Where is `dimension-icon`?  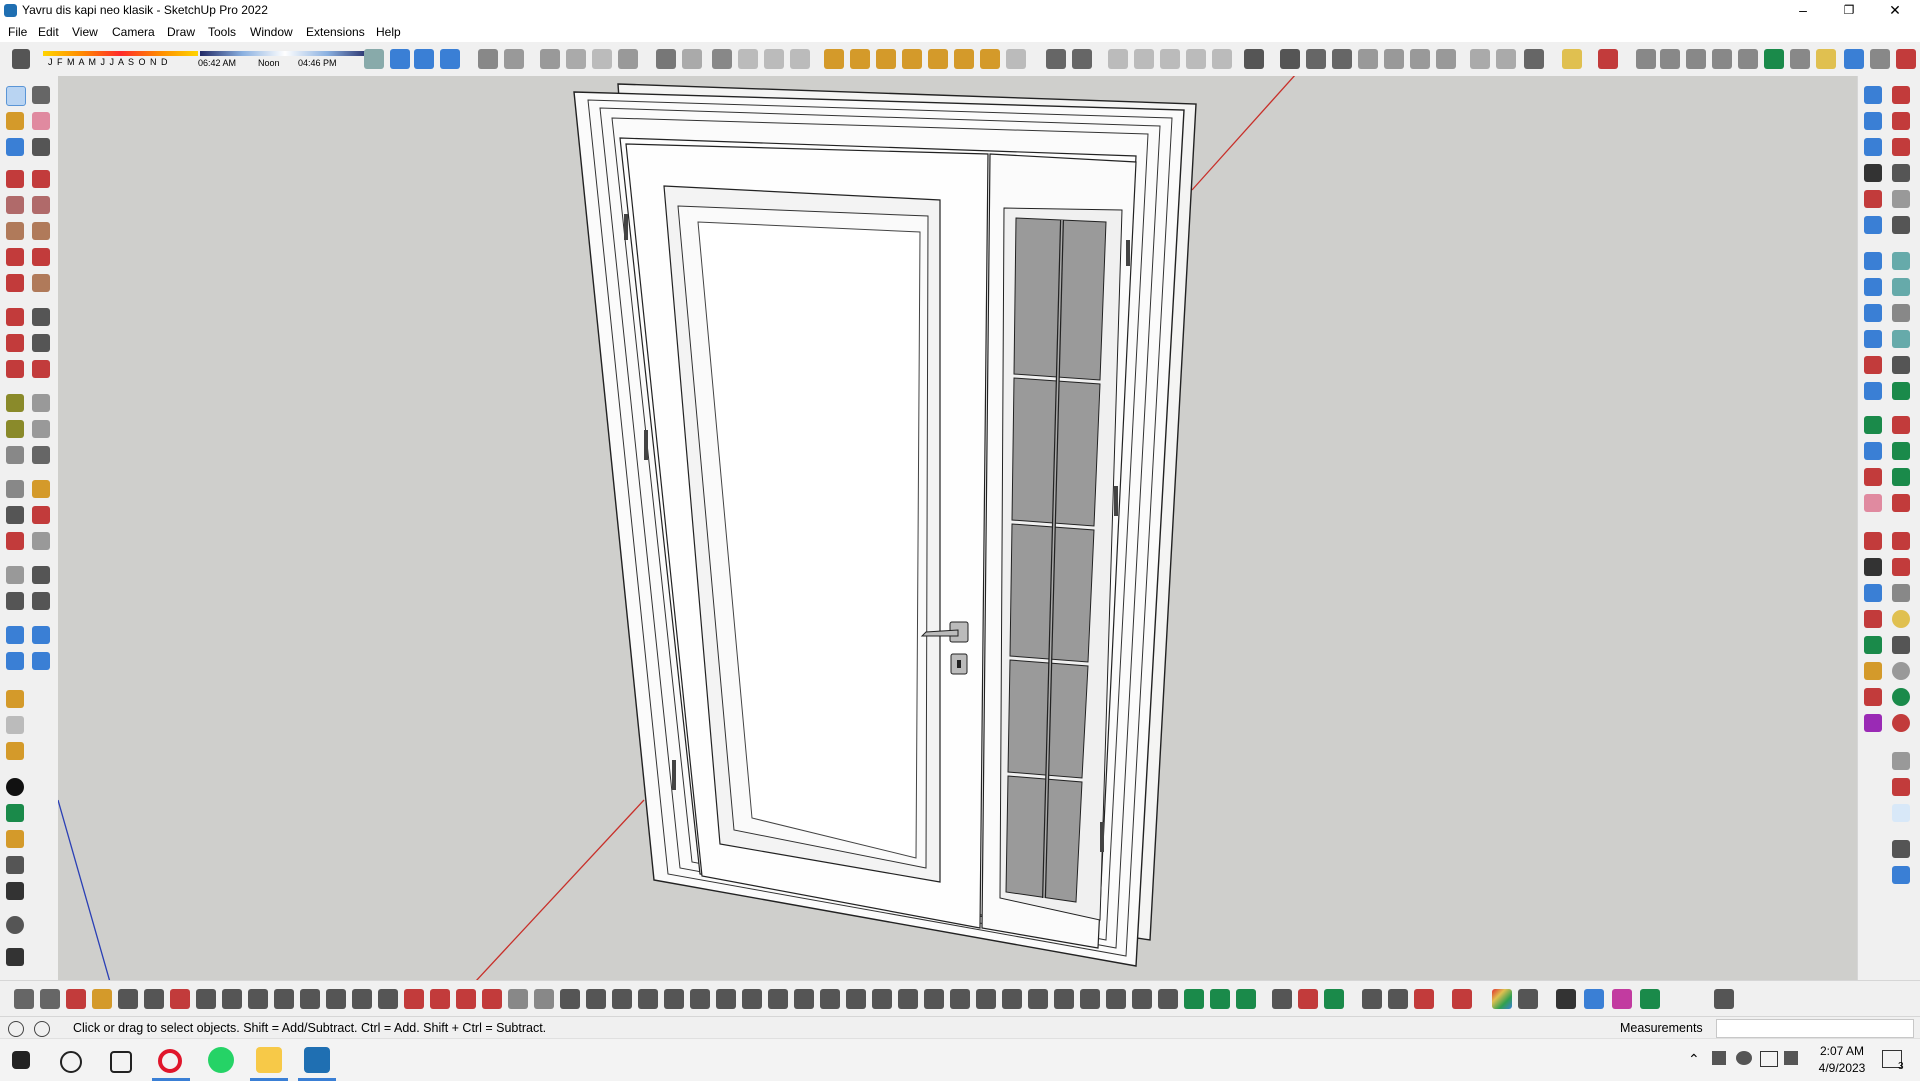
dimension-icon is located at coordinates (41, 403).